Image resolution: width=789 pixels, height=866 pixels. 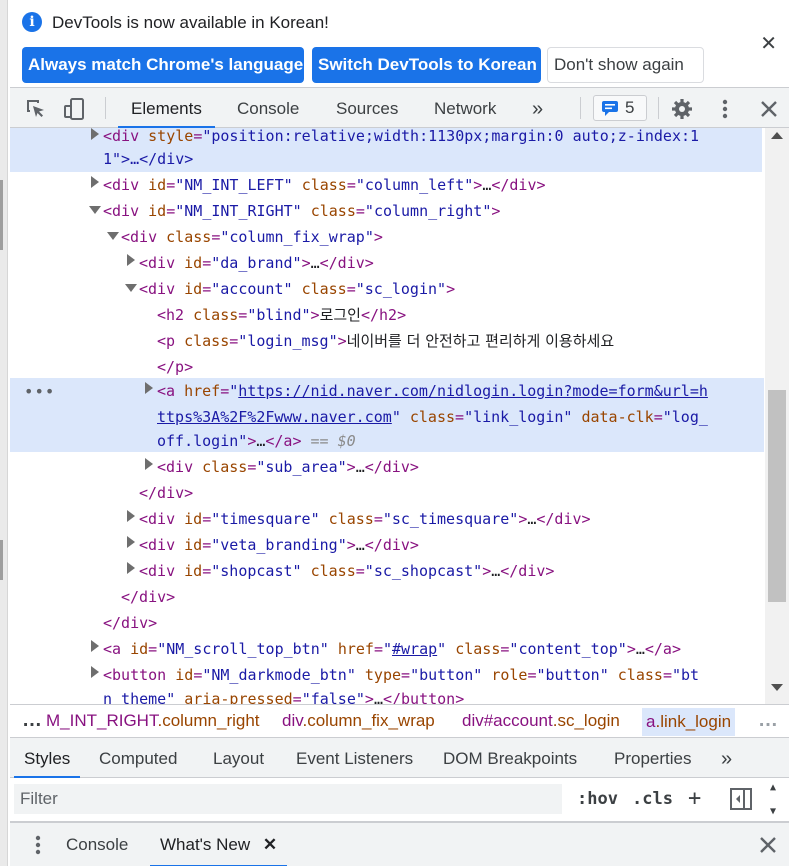 What do you see at coordinates (768, 43) in the screenshot?
I see `close-icon: ✕` at bounding box center [768, 43].